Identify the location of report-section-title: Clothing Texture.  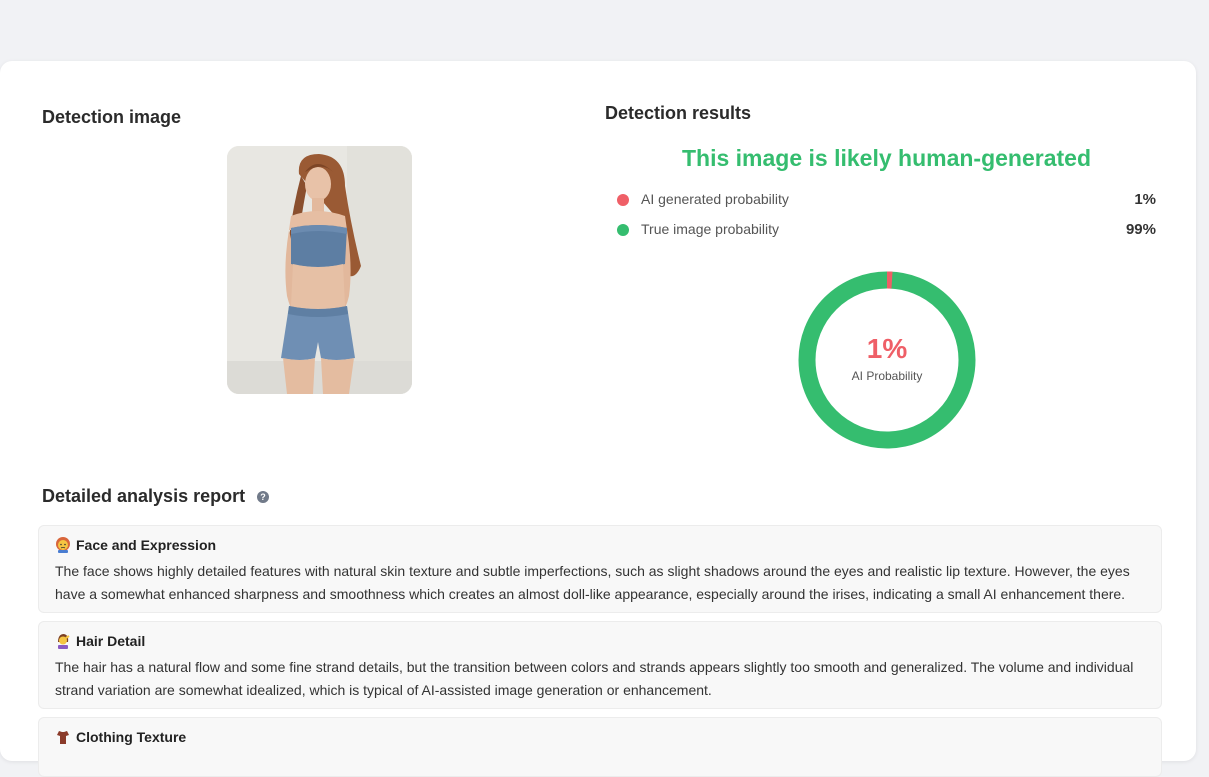
(131, 737).